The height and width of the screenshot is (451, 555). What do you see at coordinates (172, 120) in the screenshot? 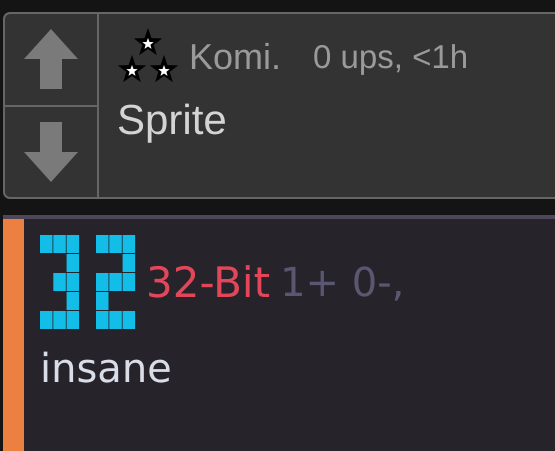
I see `comment-text: Sprite` at bounding box center [172, 120].